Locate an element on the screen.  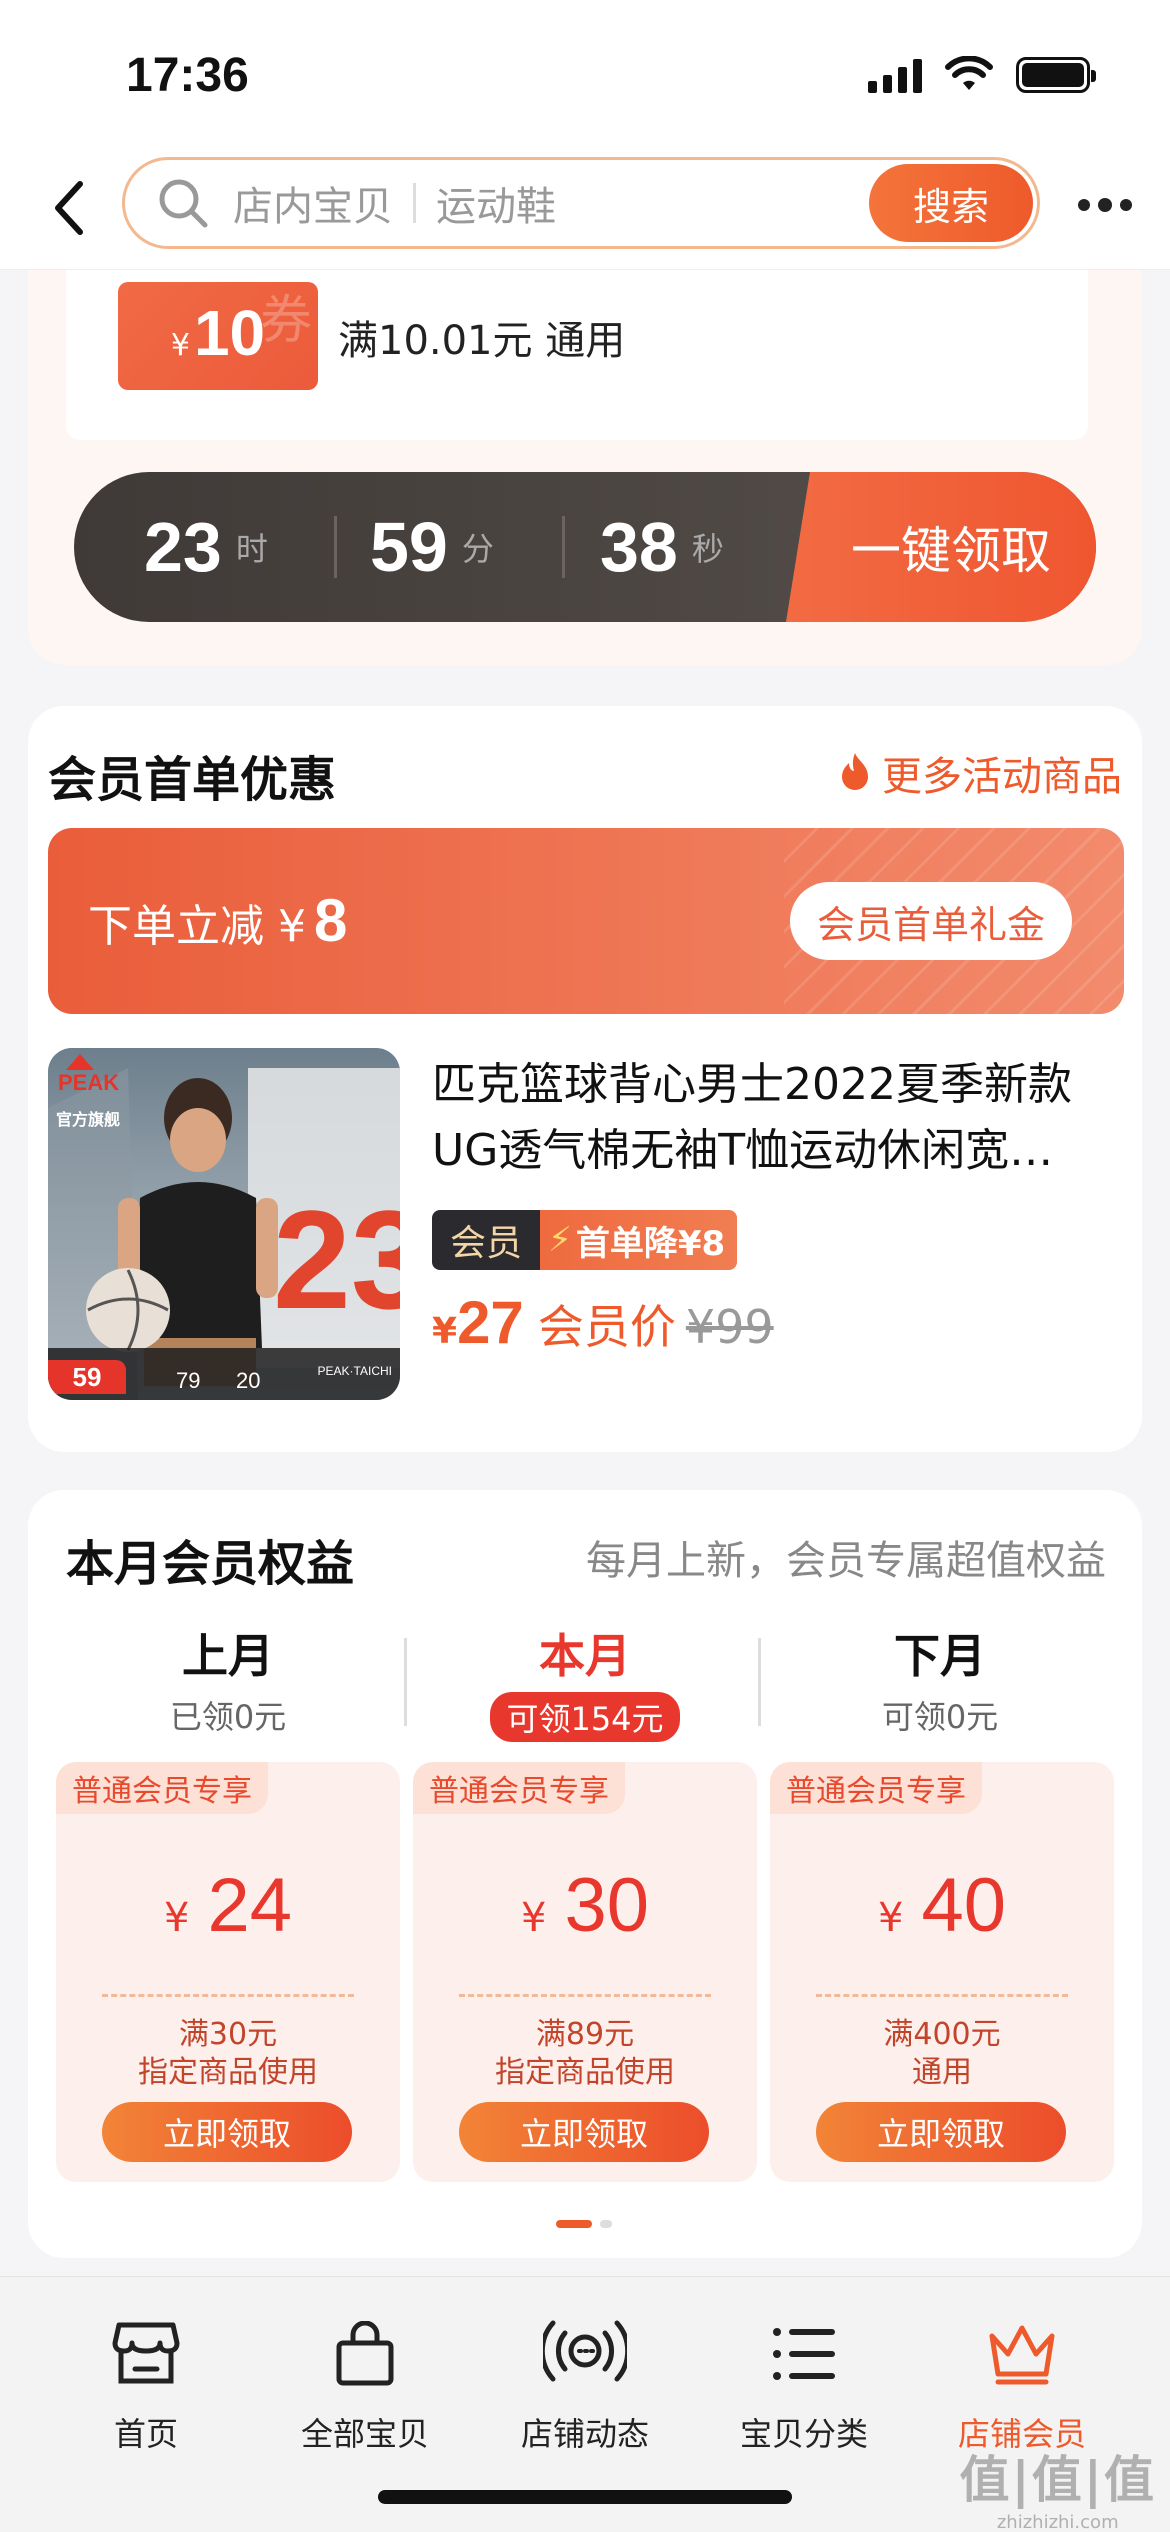
price-badge: 59 is located at coordinates (87, 1377).